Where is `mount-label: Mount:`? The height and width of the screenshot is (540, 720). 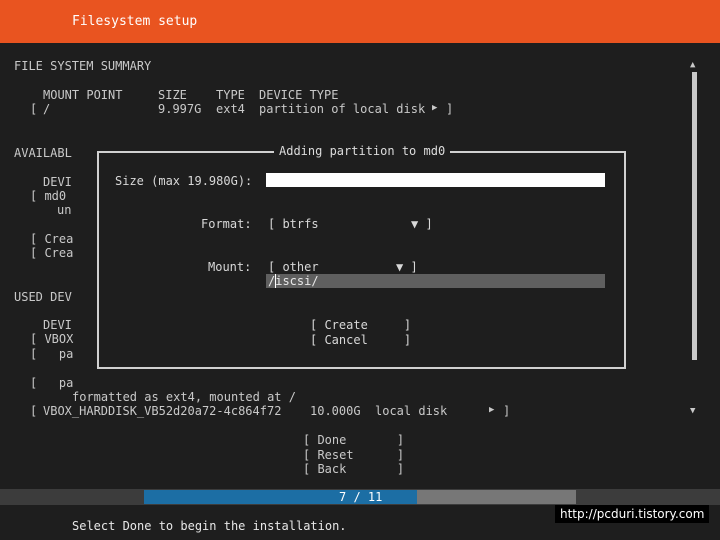 mount-label: Mount: is located at coordinates (230, 267).